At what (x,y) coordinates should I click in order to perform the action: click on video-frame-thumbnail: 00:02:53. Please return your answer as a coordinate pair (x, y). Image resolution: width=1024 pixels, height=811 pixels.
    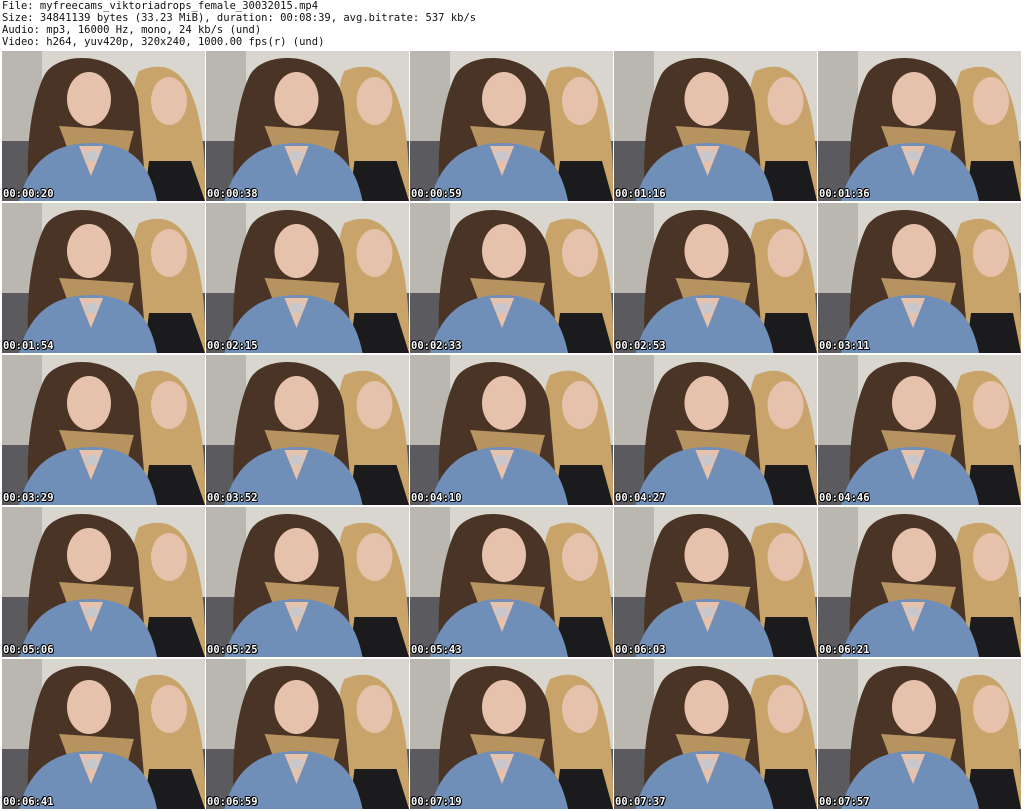
    Looking at the image, I should click on (715, 278).